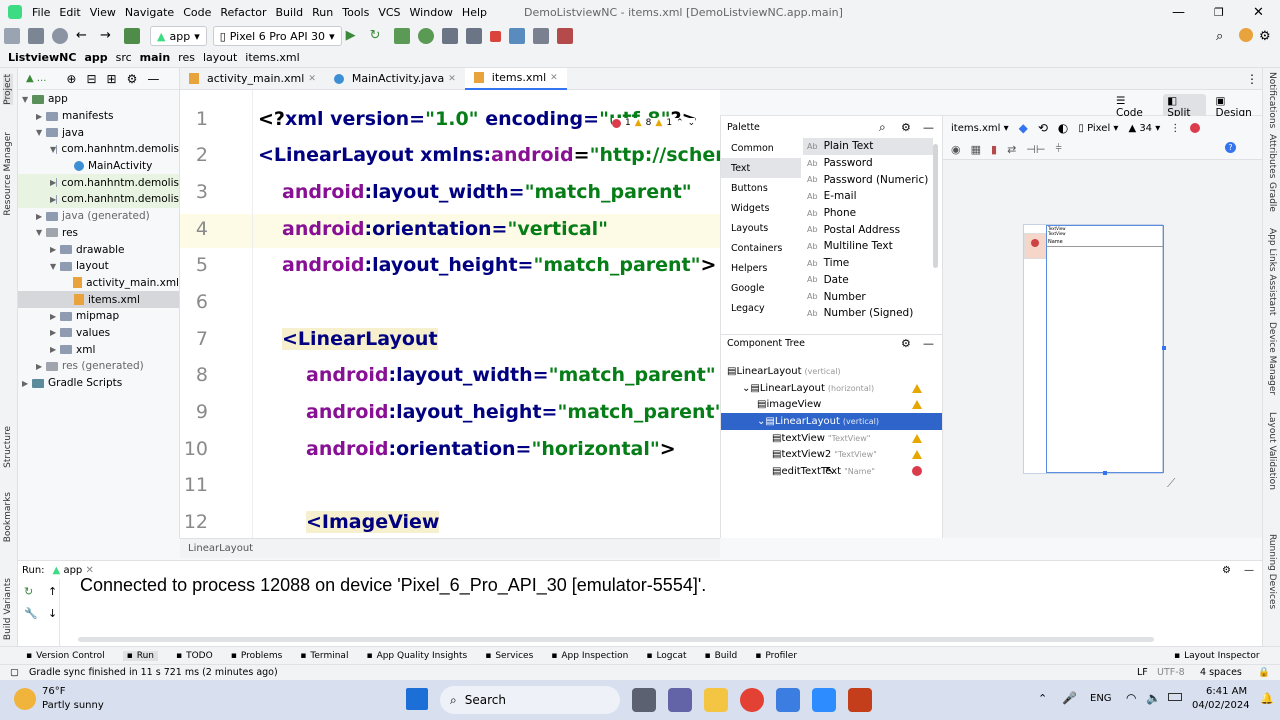 The height and width of the screenshot is (720, 1280). I want to click on bookmarks-tool-tab: Bookmarks, so click(8, 517).